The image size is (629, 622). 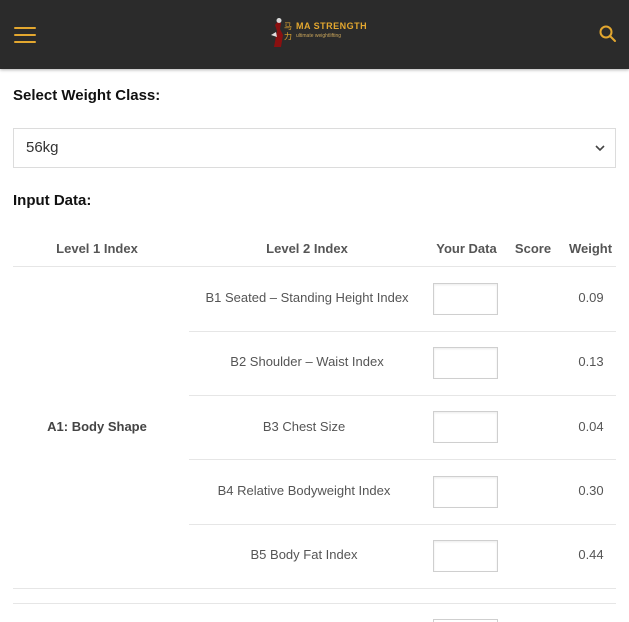 I want to click on level2-label: B4 Relative Bodyweight Index, so click(x=304, y=490).